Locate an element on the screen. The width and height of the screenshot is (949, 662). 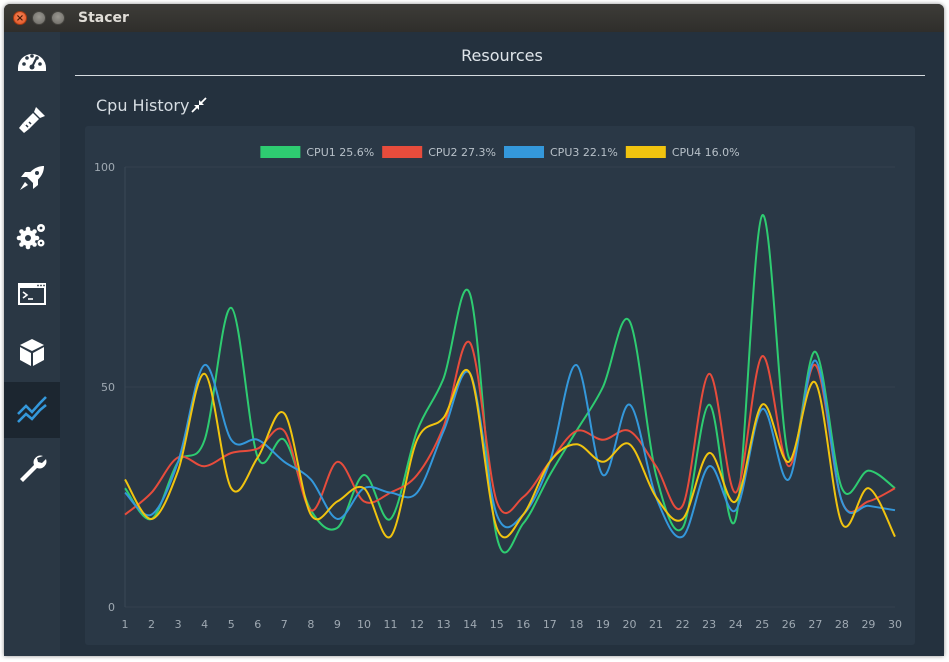
legend-swatch-cpu4 is located at coordinates (645, 152).